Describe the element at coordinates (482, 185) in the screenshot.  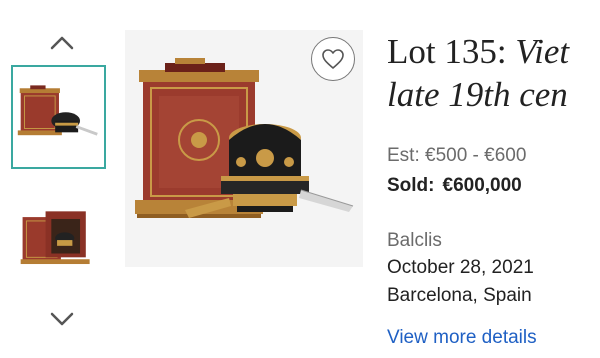
I see `sold-amount: €600,000` at that location.